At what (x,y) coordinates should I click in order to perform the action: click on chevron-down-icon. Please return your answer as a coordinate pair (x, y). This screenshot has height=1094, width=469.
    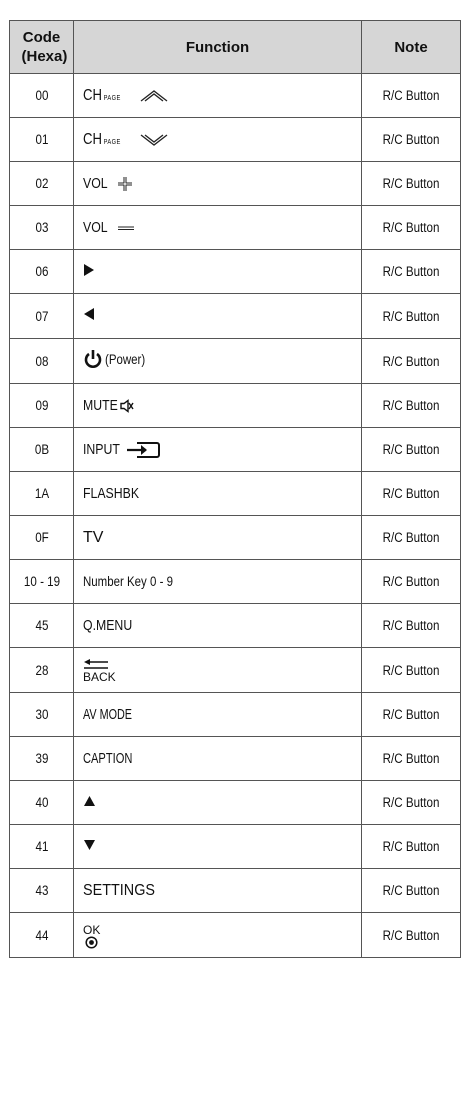
    Looking at the image, I should click on (154, 139).